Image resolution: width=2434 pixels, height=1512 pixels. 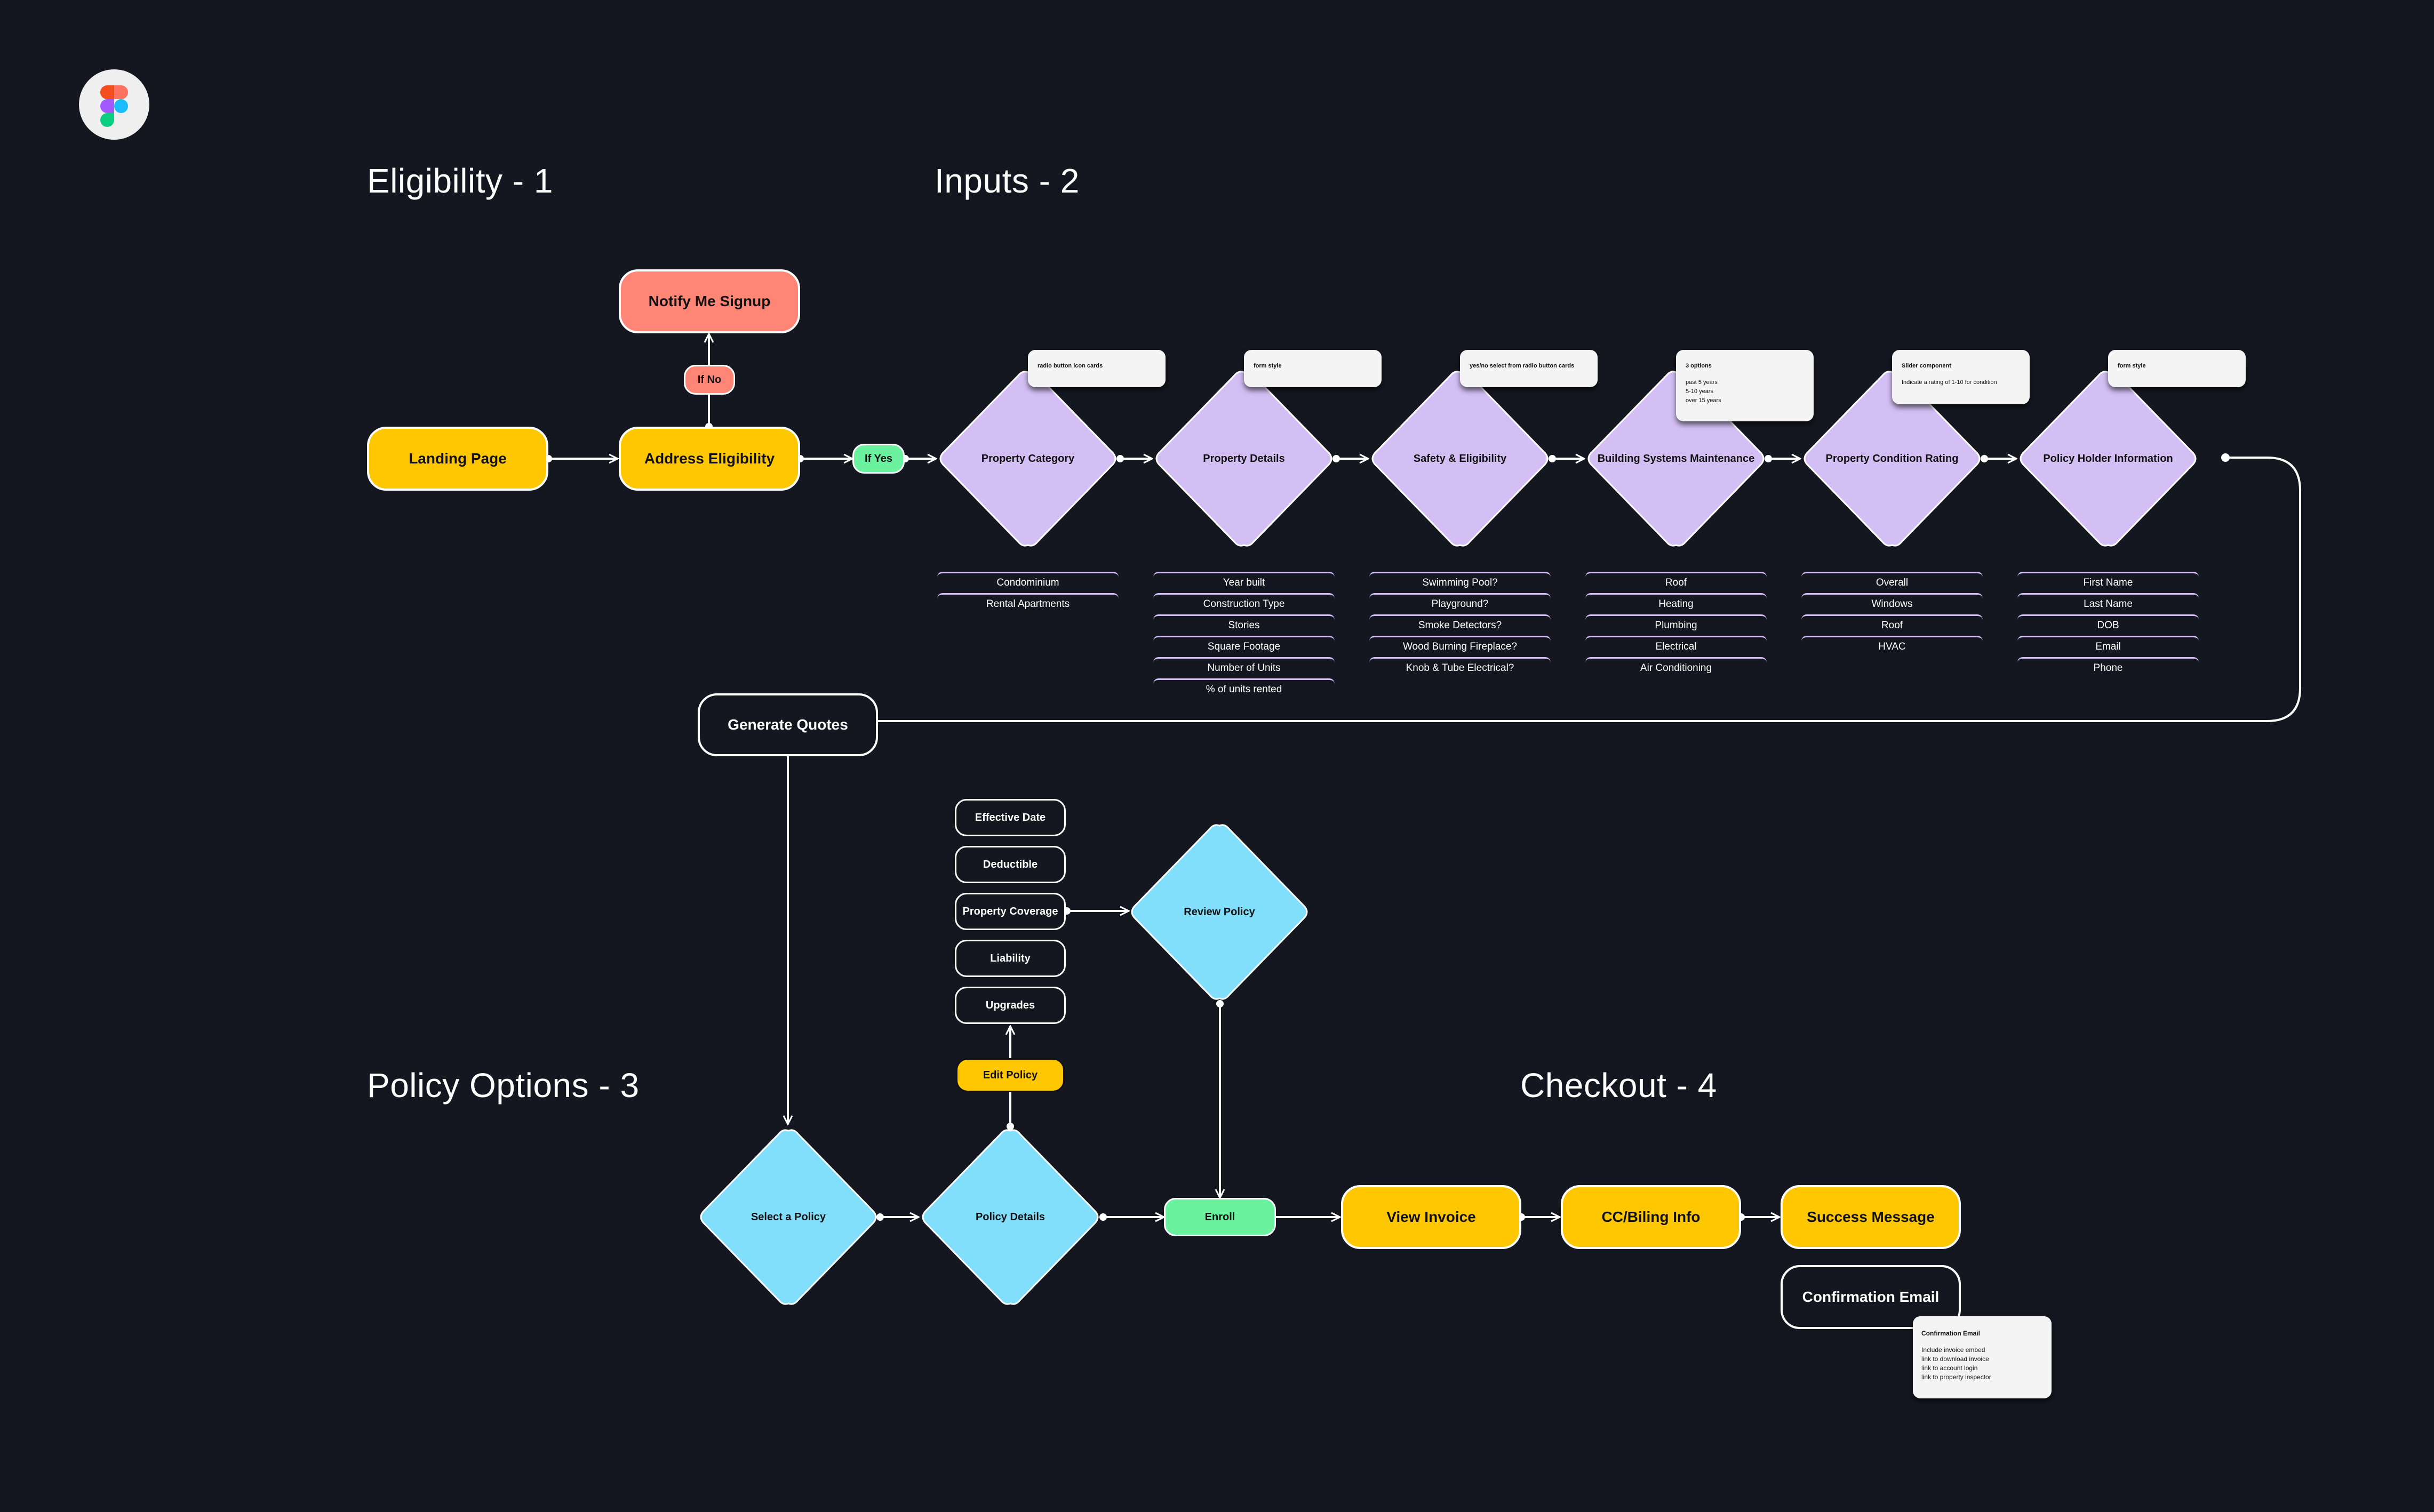 I want to click on landing-page-node: Landing Page, so click(x=457, y=459).